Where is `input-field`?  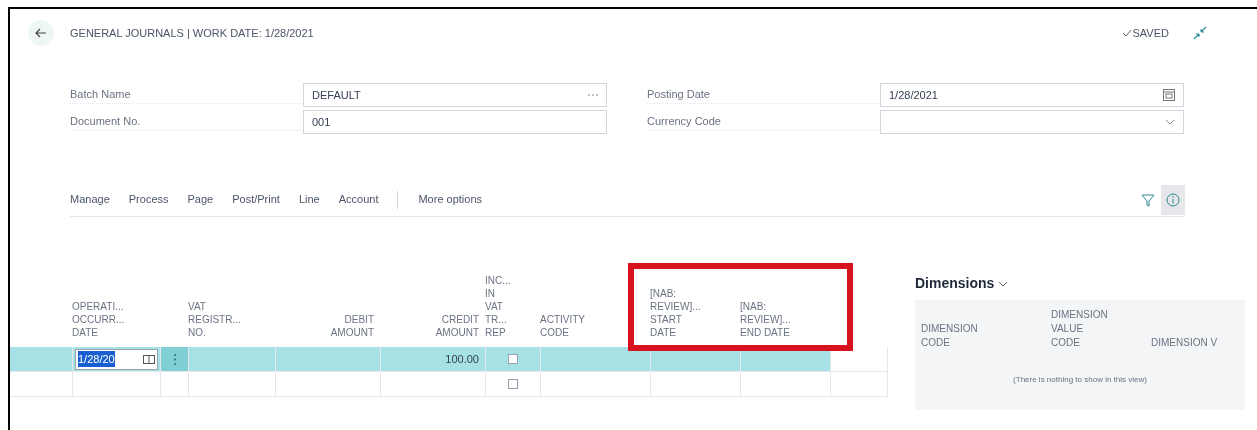 input-field is located at coordinates (1032, 122).